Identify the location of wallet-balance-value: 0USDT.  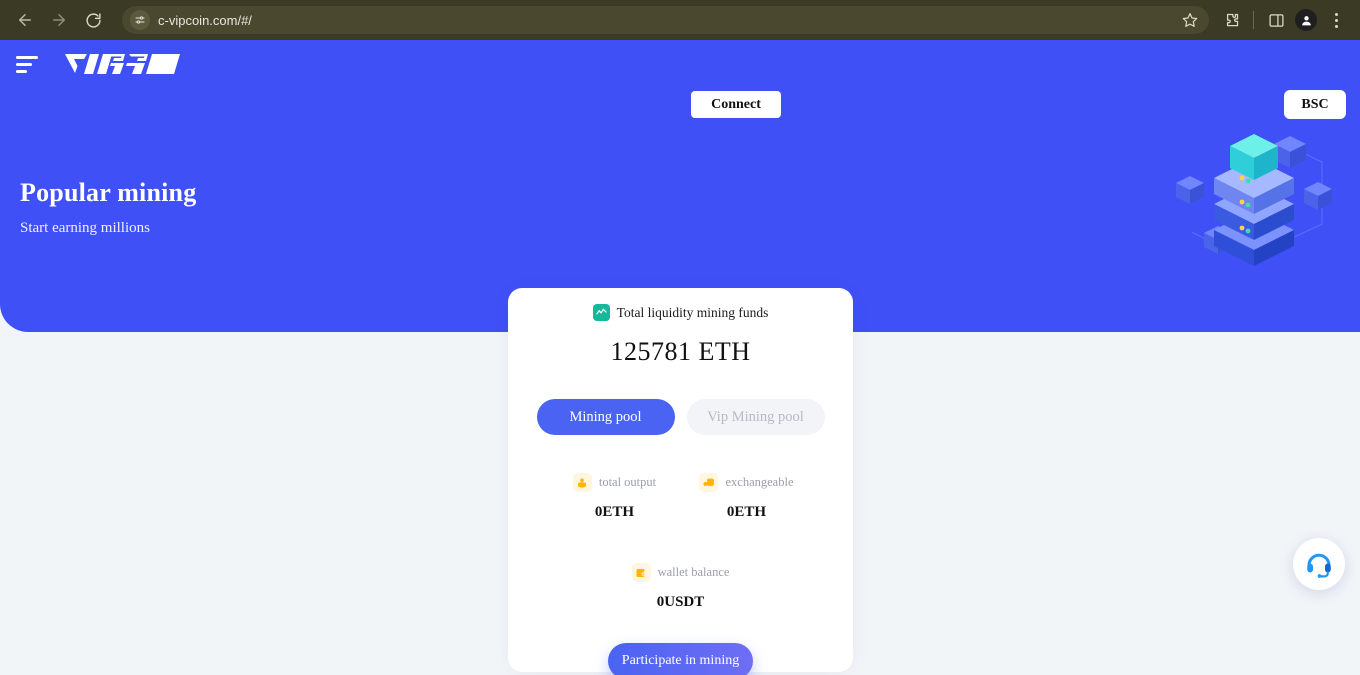
(680, 602).